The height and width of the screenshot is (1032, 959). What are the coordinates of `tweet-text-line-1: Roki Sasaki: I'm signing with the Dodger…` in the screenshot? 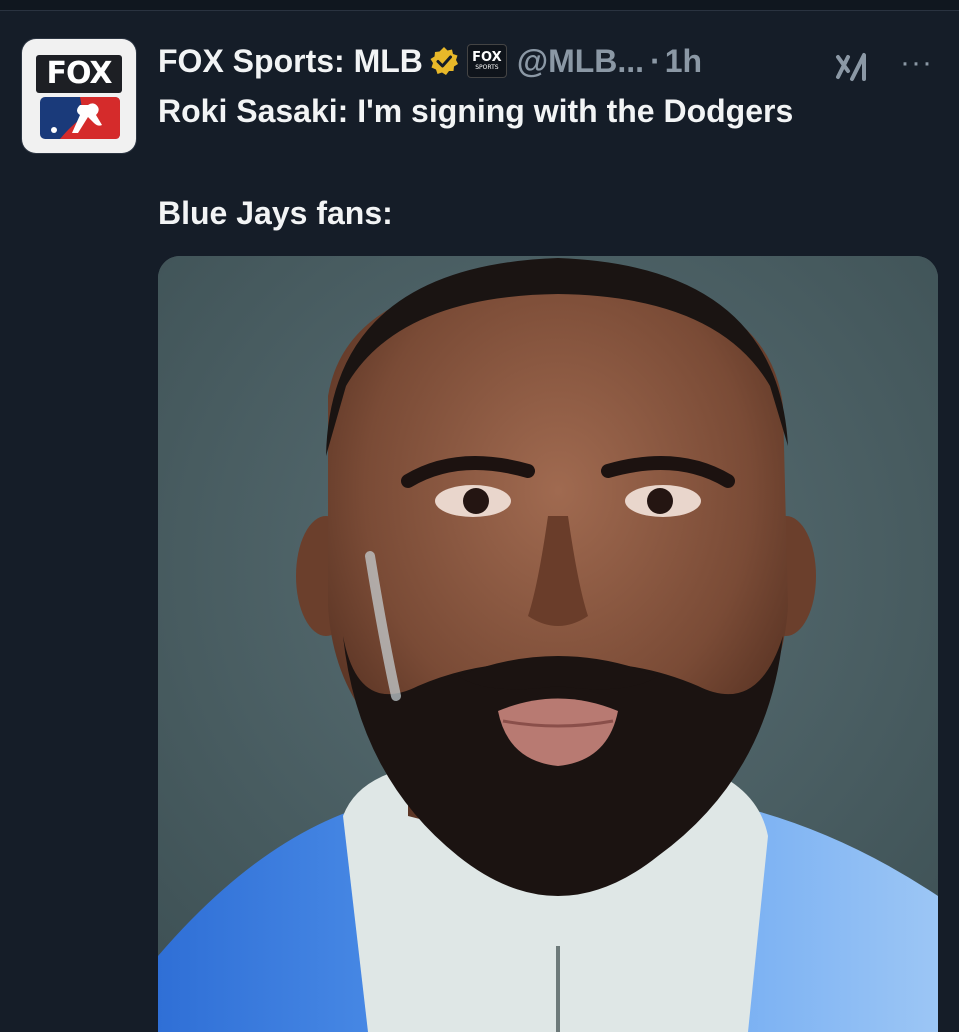 It's located at (476, 111).